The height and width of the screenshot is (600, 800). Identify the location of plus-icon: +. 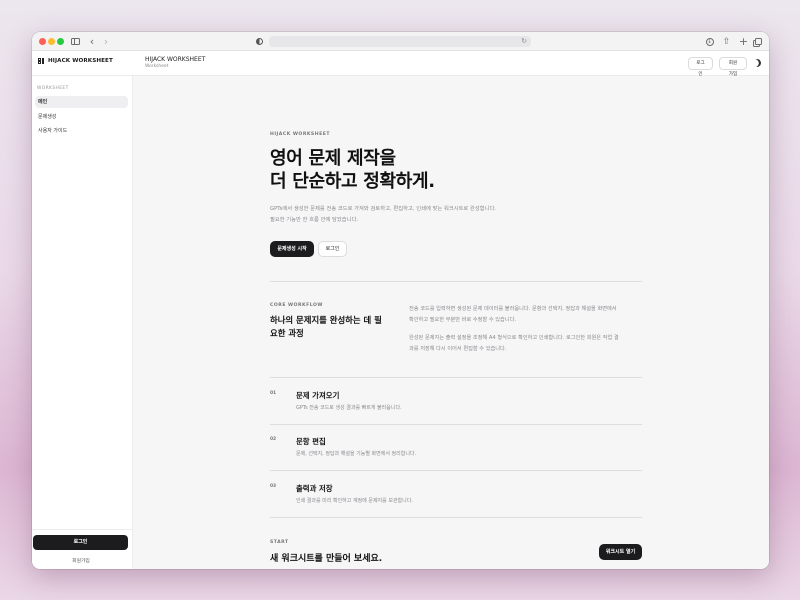
(743, 41).